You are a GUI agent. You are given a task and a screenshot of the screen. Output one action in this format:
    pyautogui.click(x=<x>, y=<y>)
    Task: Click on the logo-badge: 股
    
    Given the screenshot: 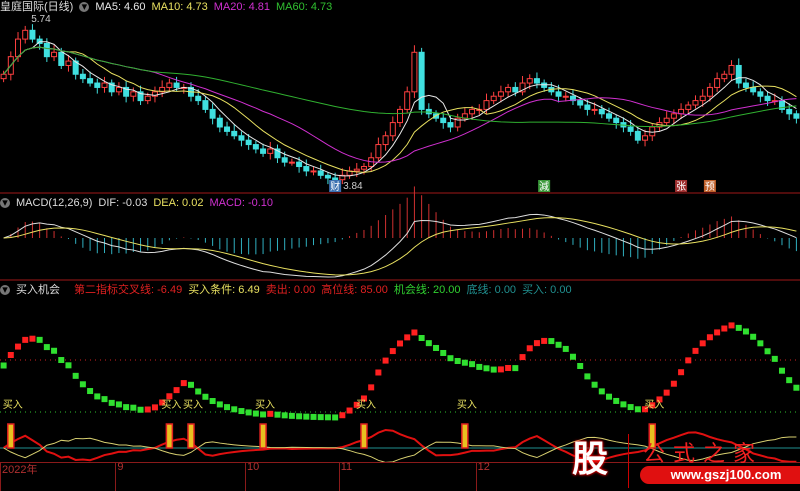 What is the action you would take?
    pyautogui.click(x=589, y=458)
    